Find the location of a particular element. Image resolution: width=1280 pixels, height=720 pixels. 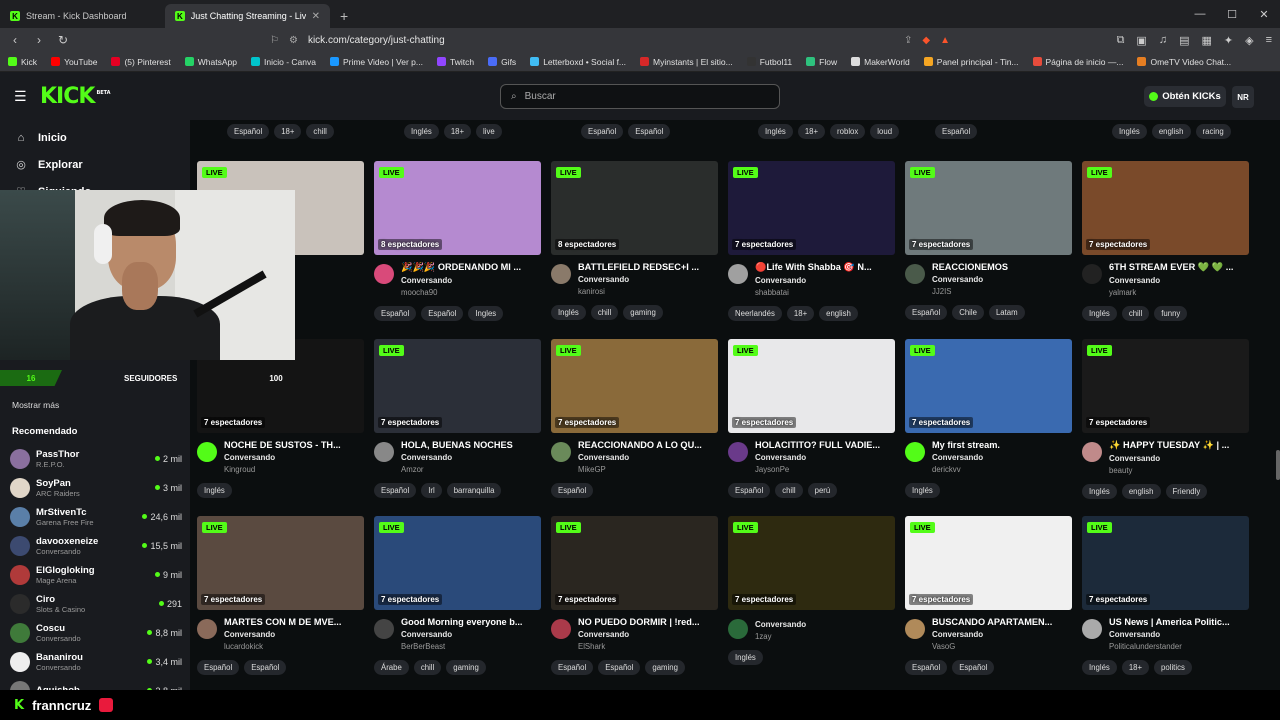

stream-tag: roblox is located at coordinates (848, 131).